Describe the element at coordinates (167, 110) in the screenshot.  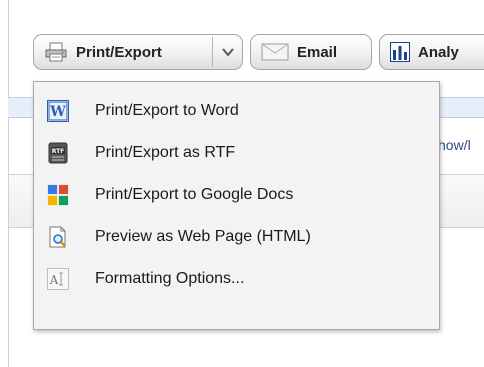
I see `menu-item-label: Print/Export to Word` at that location.